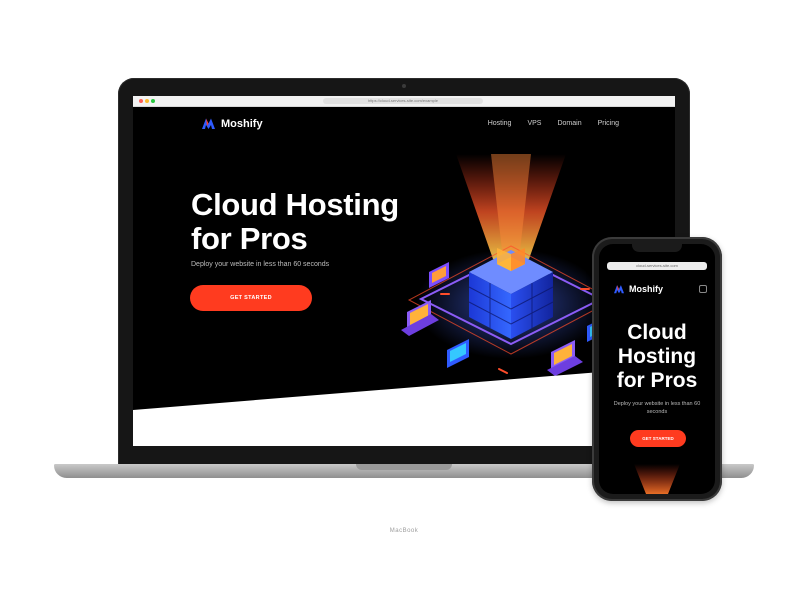  I want to click on window-close-button, so click(141, 101).